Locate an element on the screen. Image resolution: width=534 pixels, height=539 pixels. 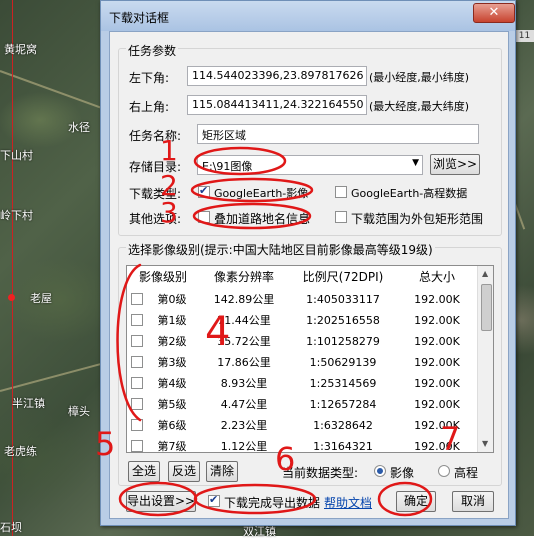
ok-button: 确定 is located at coordinates (416, 501).